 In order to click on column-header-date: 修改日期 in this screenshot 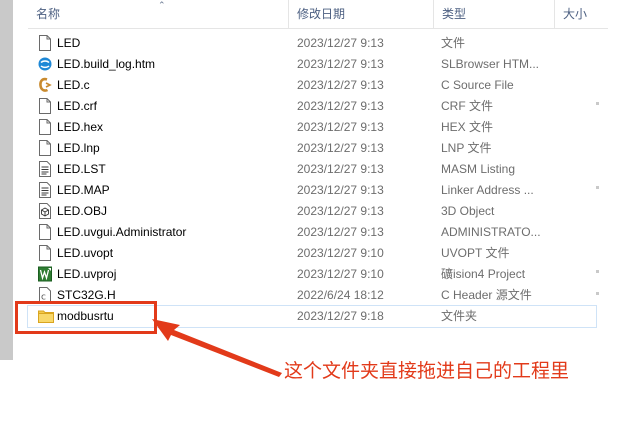, I will do `click(361, 14)`.